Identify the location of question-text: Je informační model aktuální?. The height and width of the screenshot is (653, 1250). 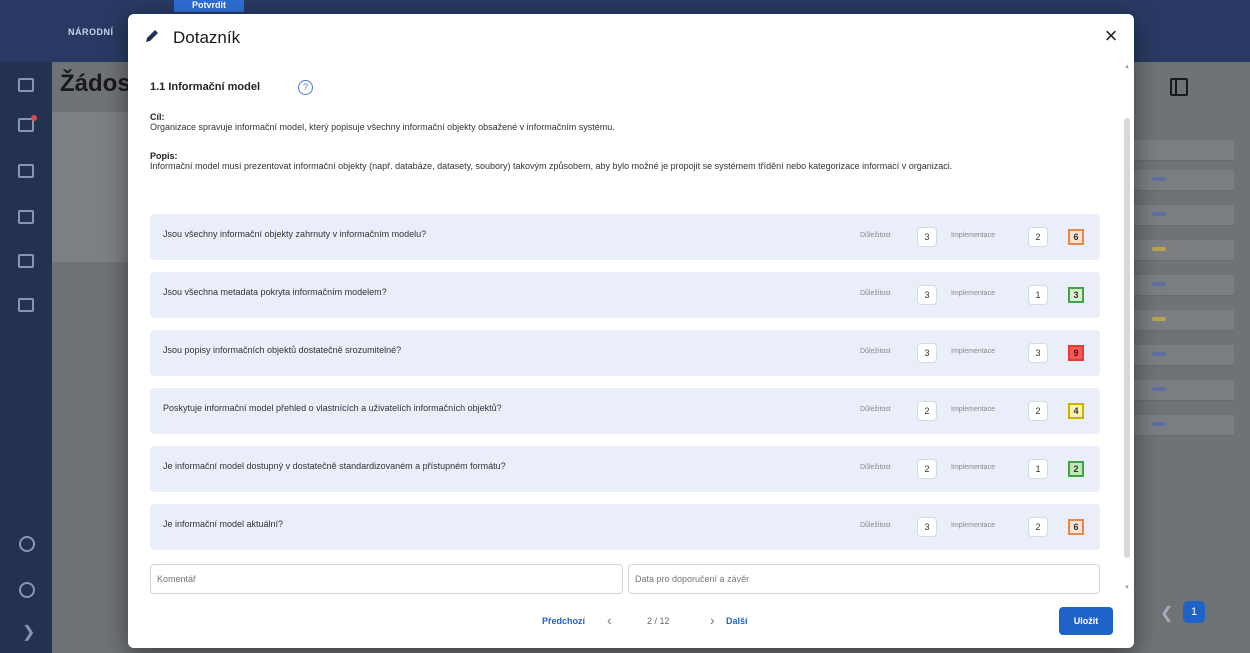
(223, 524).